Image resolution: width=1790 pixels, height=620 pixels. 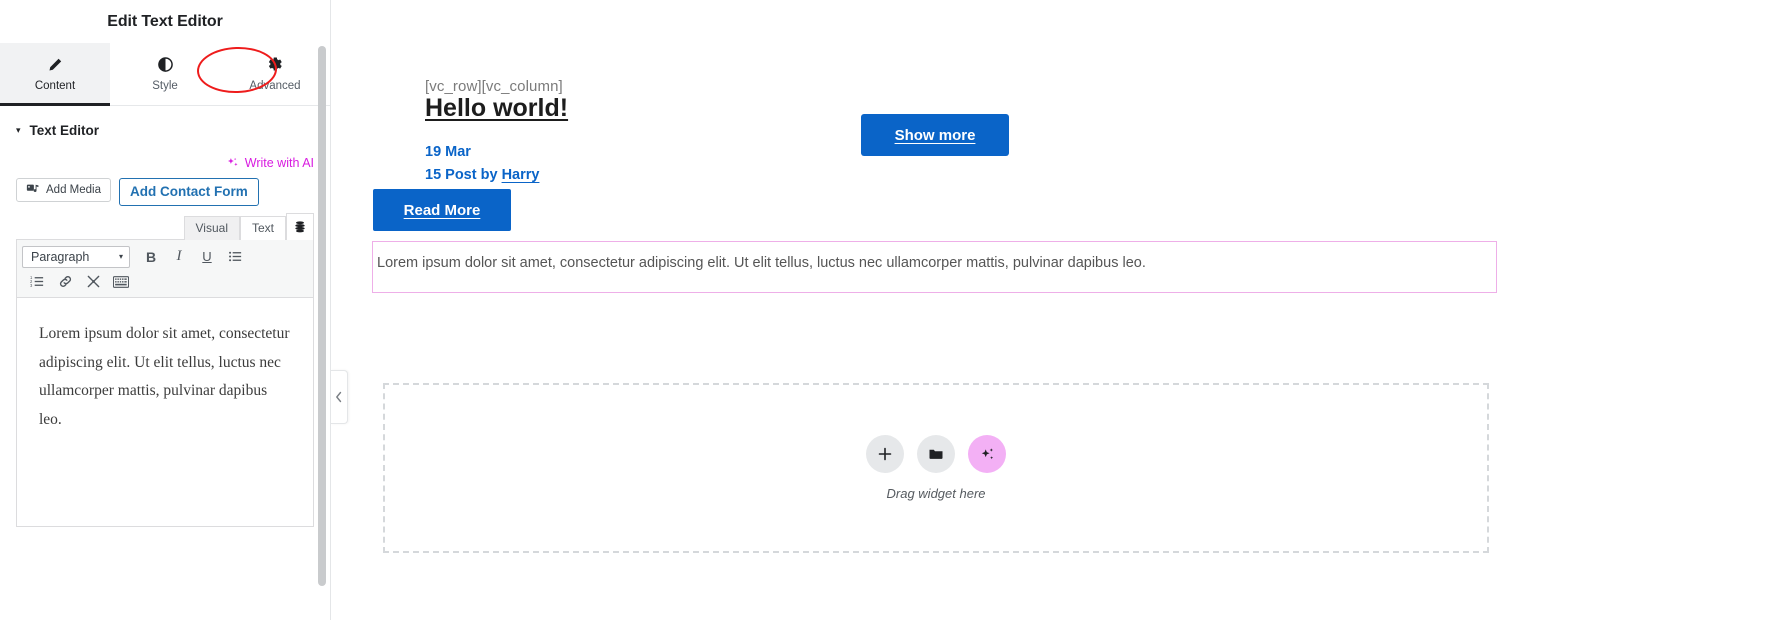 What do you see at coordinates (300, 226) in the screenshot?
I see `toolbar-toggle-icon` at bounding box center [300, 226].